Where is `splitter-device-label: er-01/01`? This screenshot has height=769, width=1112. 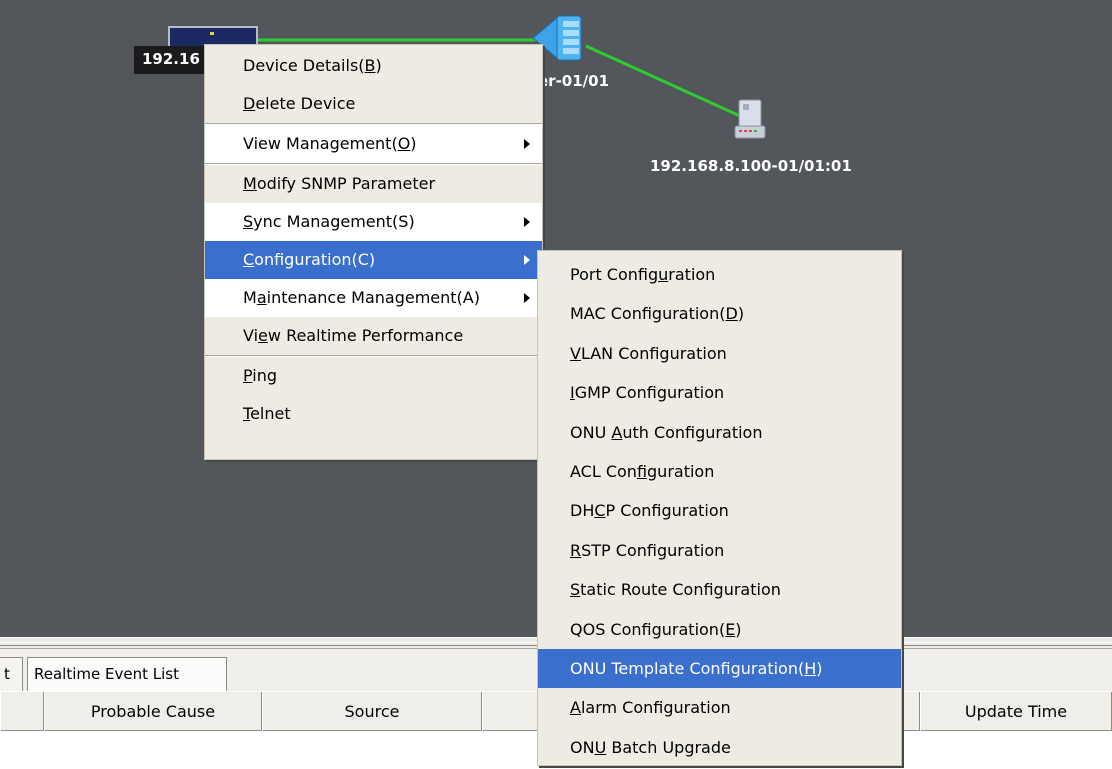 splitter-device-label: er-01/01 is located at coordinates (573, 81).